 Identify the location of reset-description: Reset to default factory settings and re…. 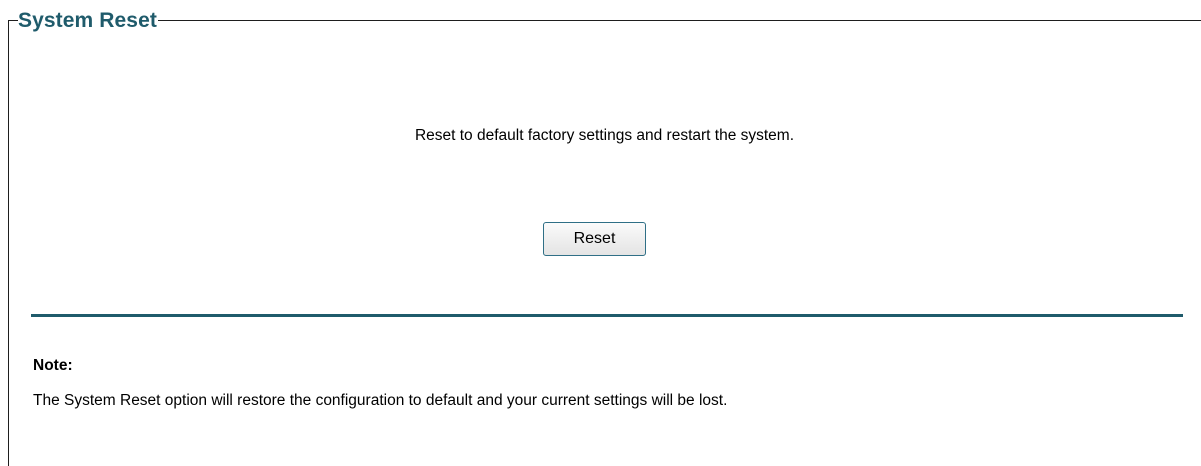
(604, 135).